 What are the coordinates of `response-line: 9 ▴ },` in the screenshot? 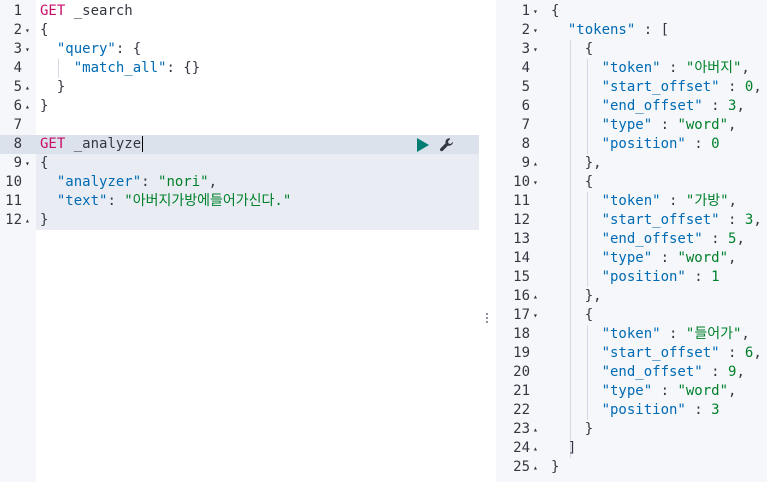 It's located at (631, 163).